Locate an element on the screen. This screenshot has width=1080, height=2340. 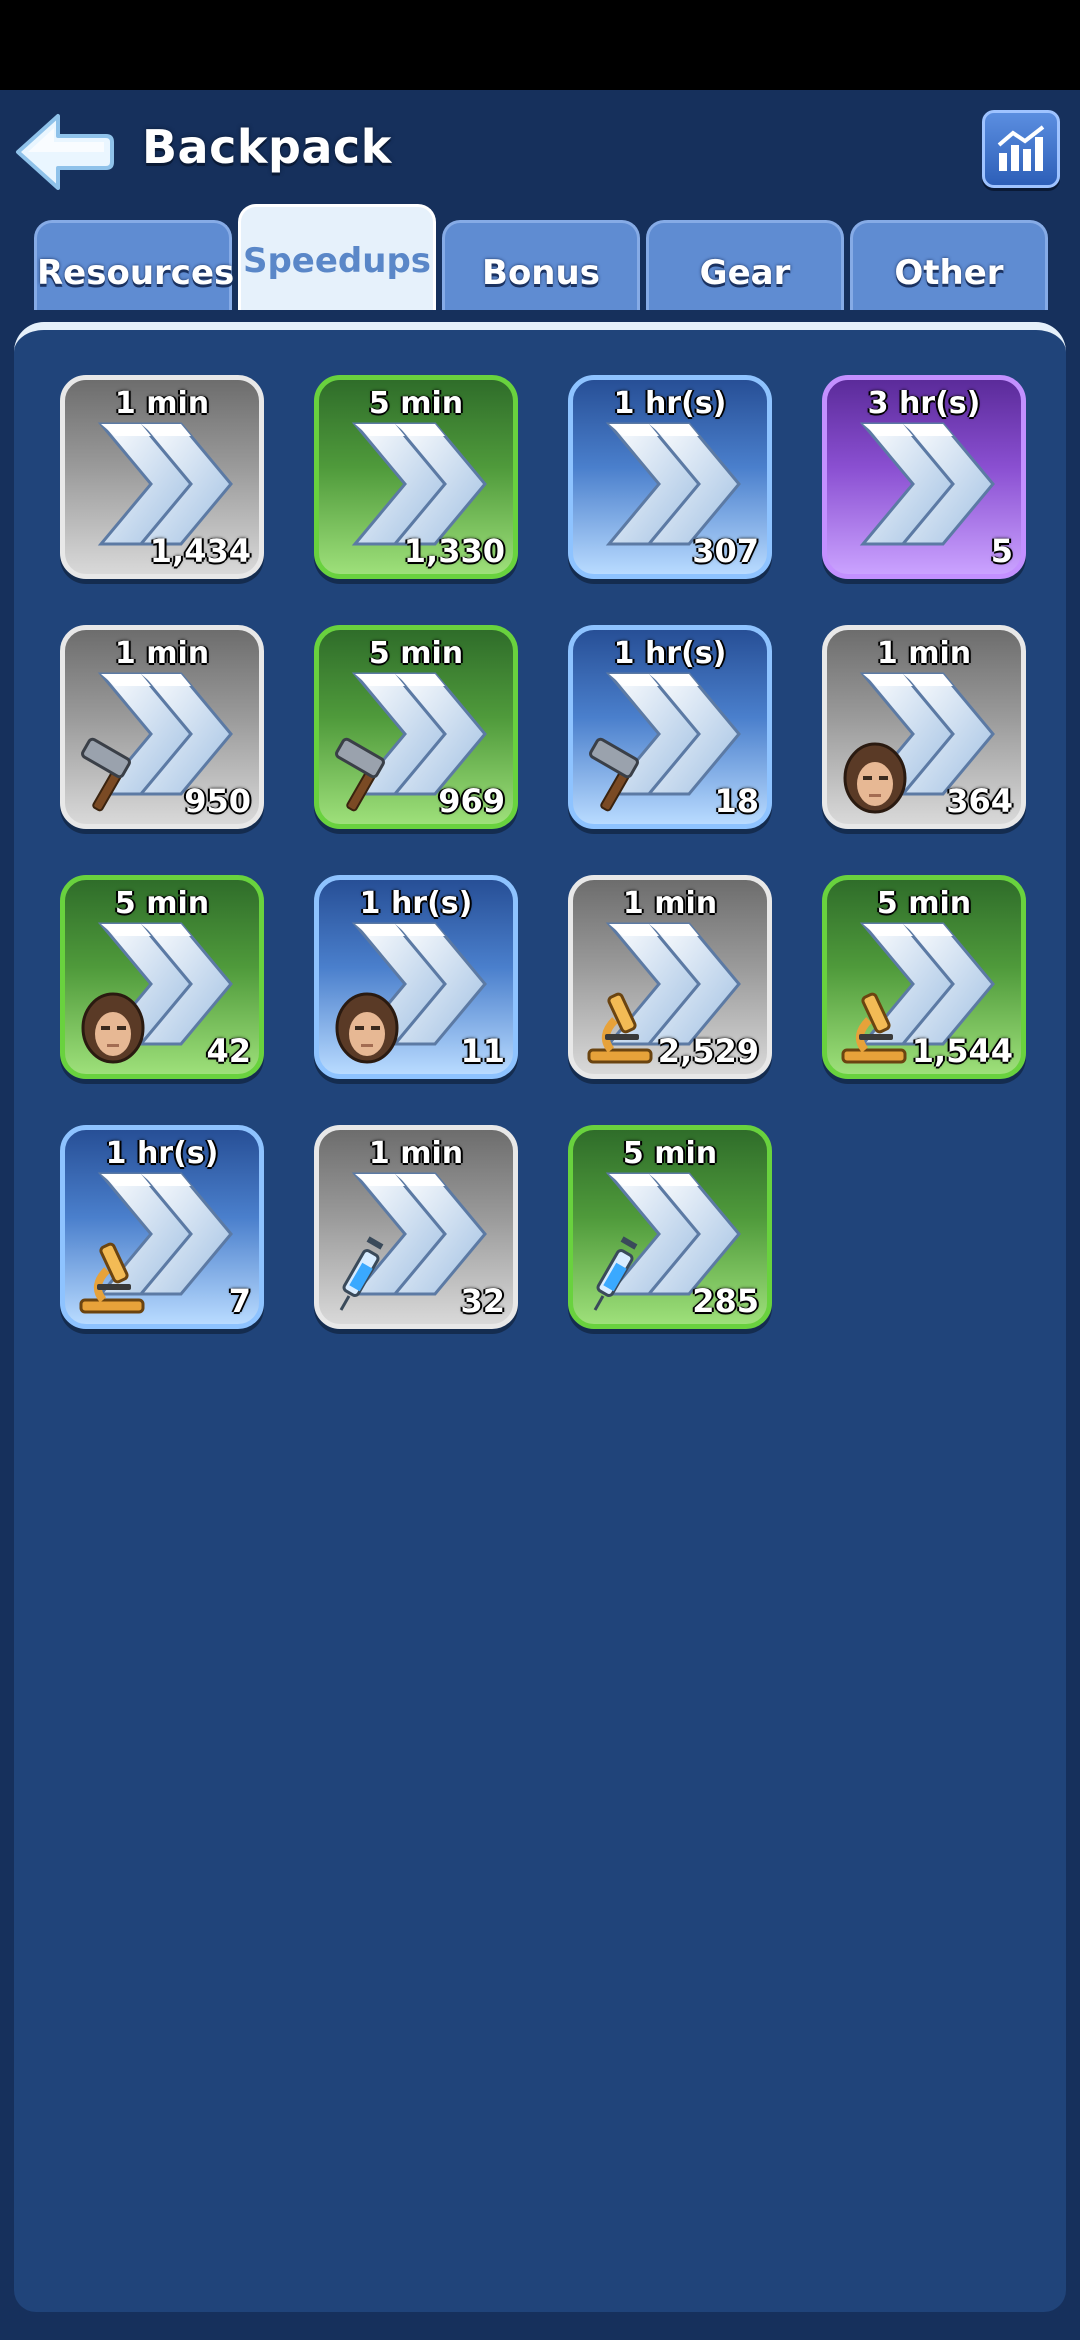
speedup-item: 1 min 364 is located at coordinates (924, 727).